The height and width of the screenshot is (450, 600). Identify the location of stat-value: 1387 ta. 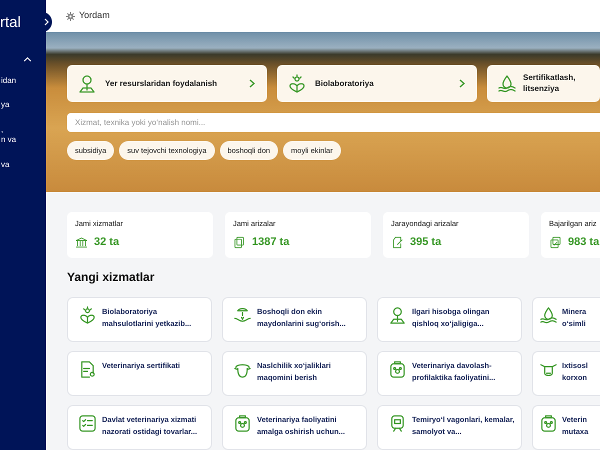
(271, 242).